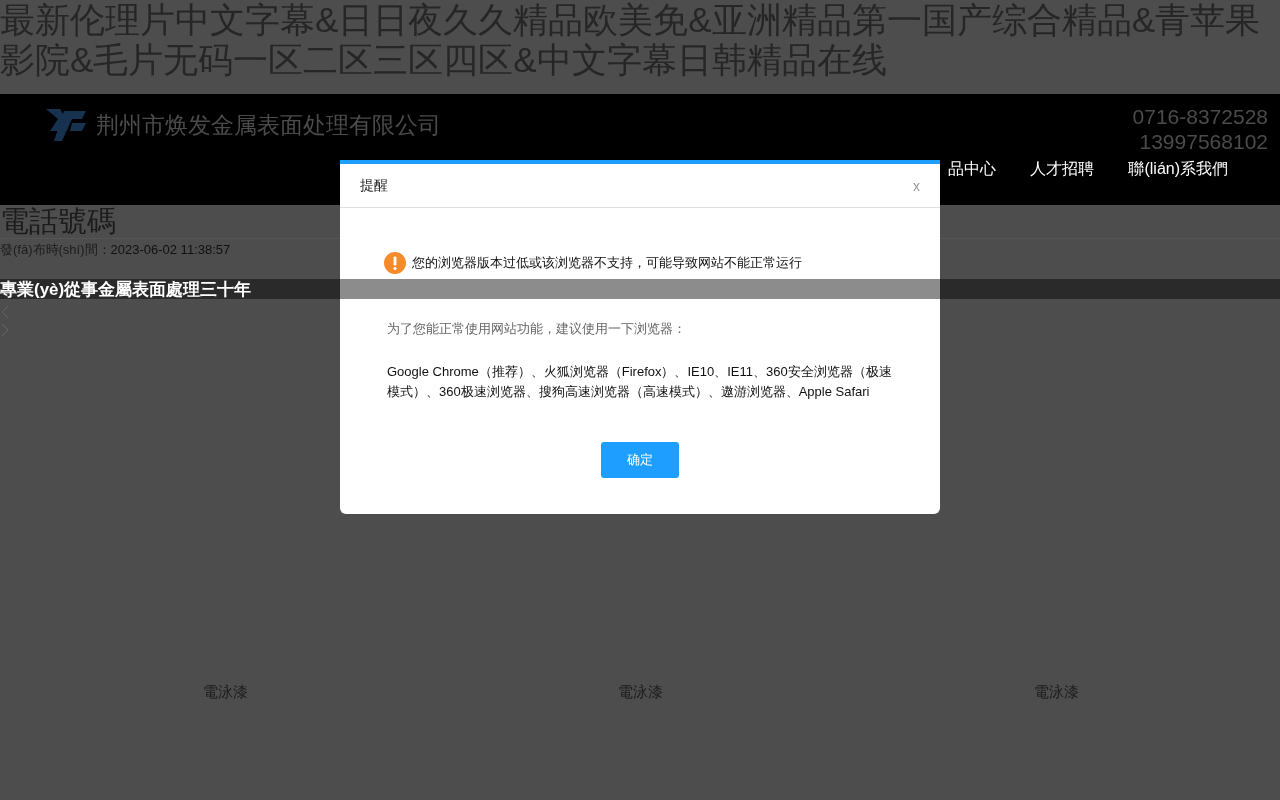 The image size is (1280, 800). I want to click on chevron-right-icon, so click(5, 330).